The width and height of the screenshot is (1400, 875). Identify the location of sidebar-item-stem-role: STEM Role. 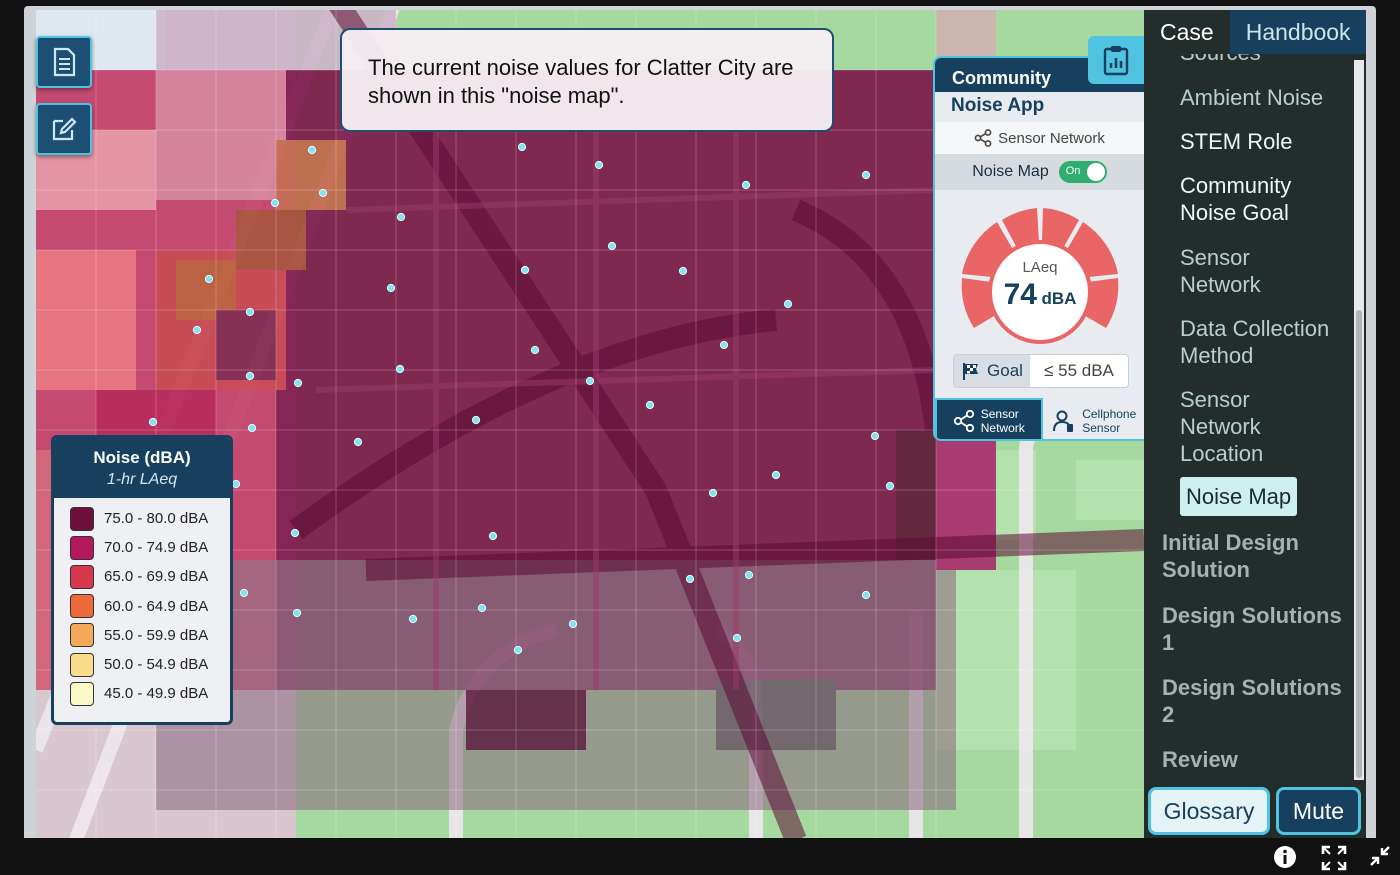
(1236, 141).